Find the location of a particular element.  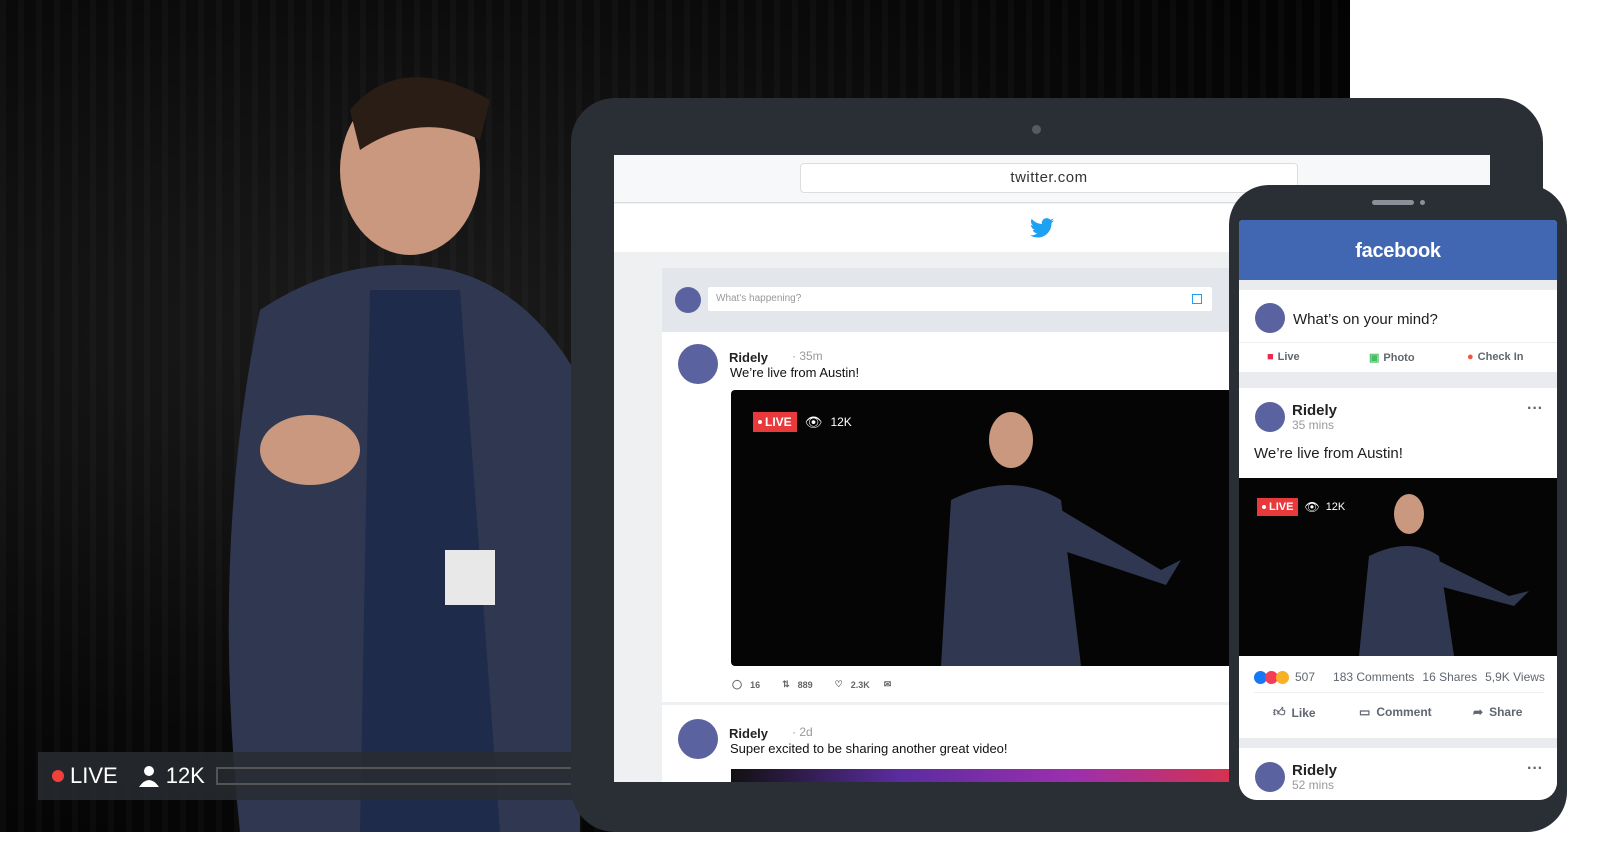

post-text: We’re live from Austin! is located at coordinates (1328, 453).